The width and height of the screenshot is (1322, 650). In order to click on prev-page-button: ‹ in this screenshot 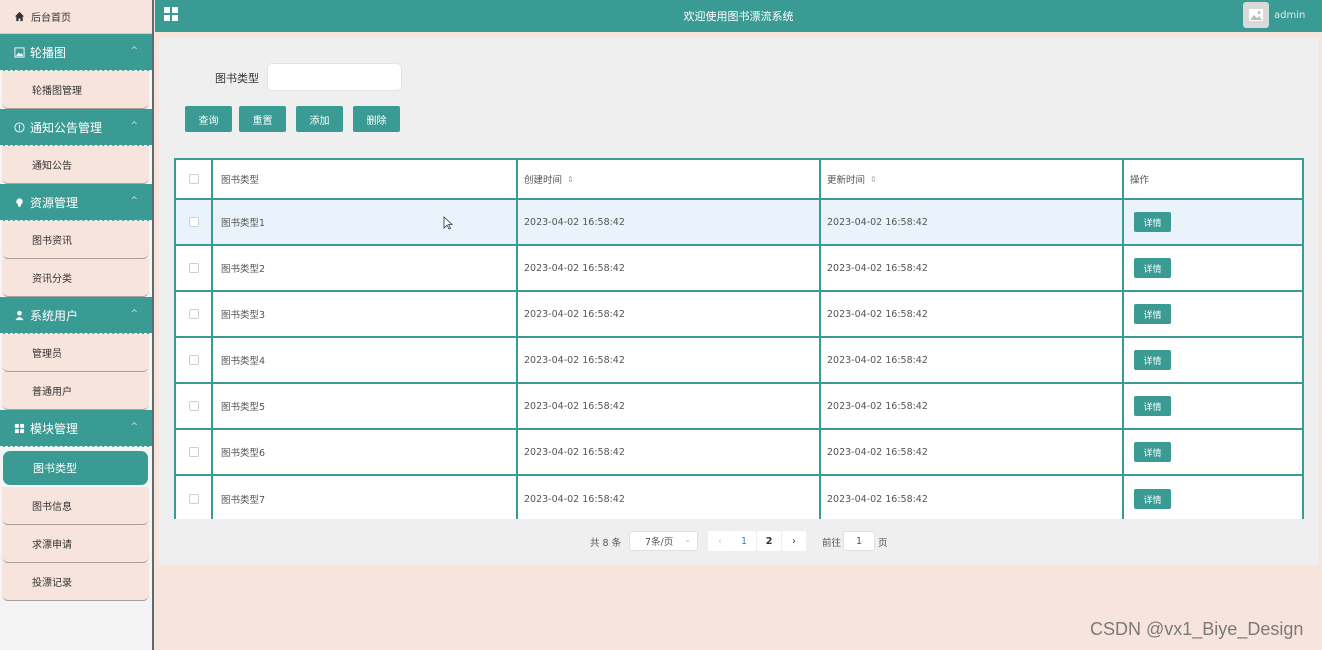, I will do `click(720, 541)`.